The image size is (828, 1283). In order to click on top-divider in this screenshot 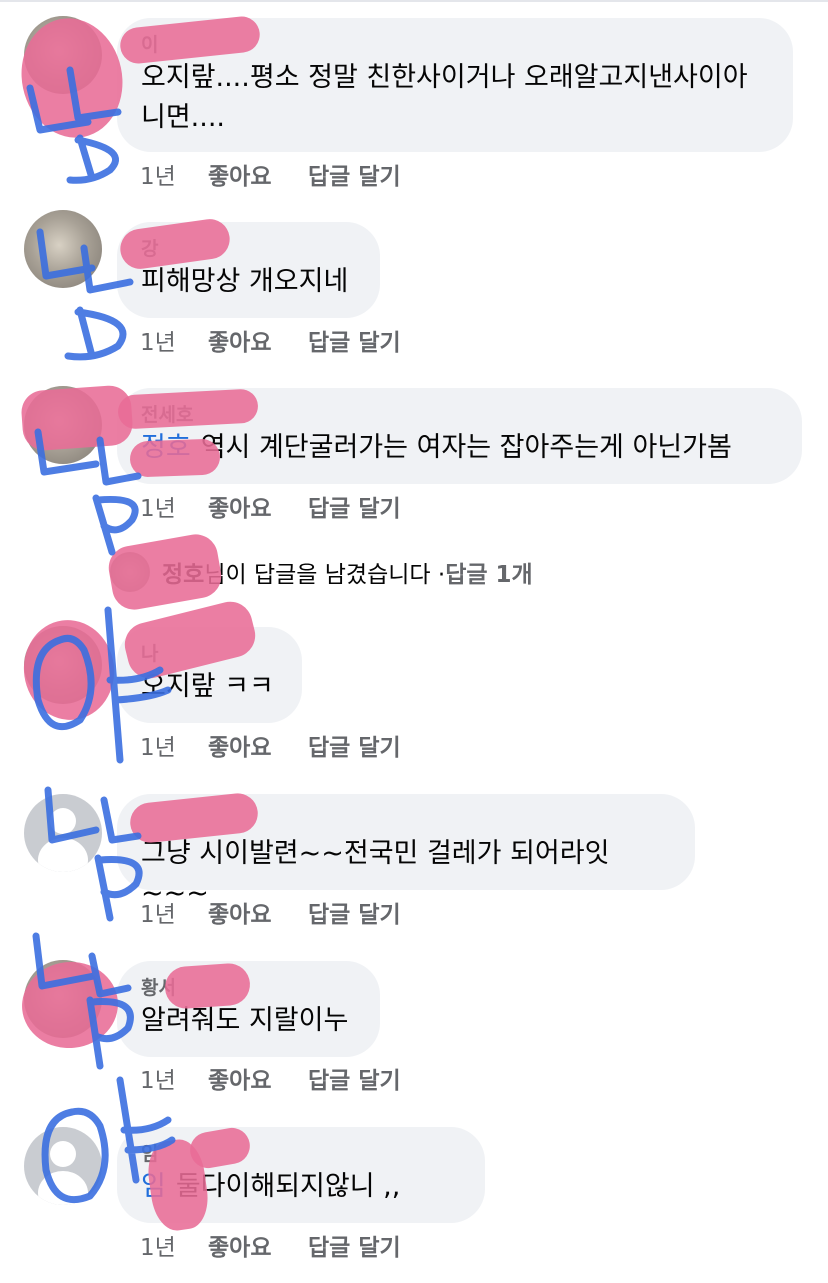, I will do `click(414, 1)`.